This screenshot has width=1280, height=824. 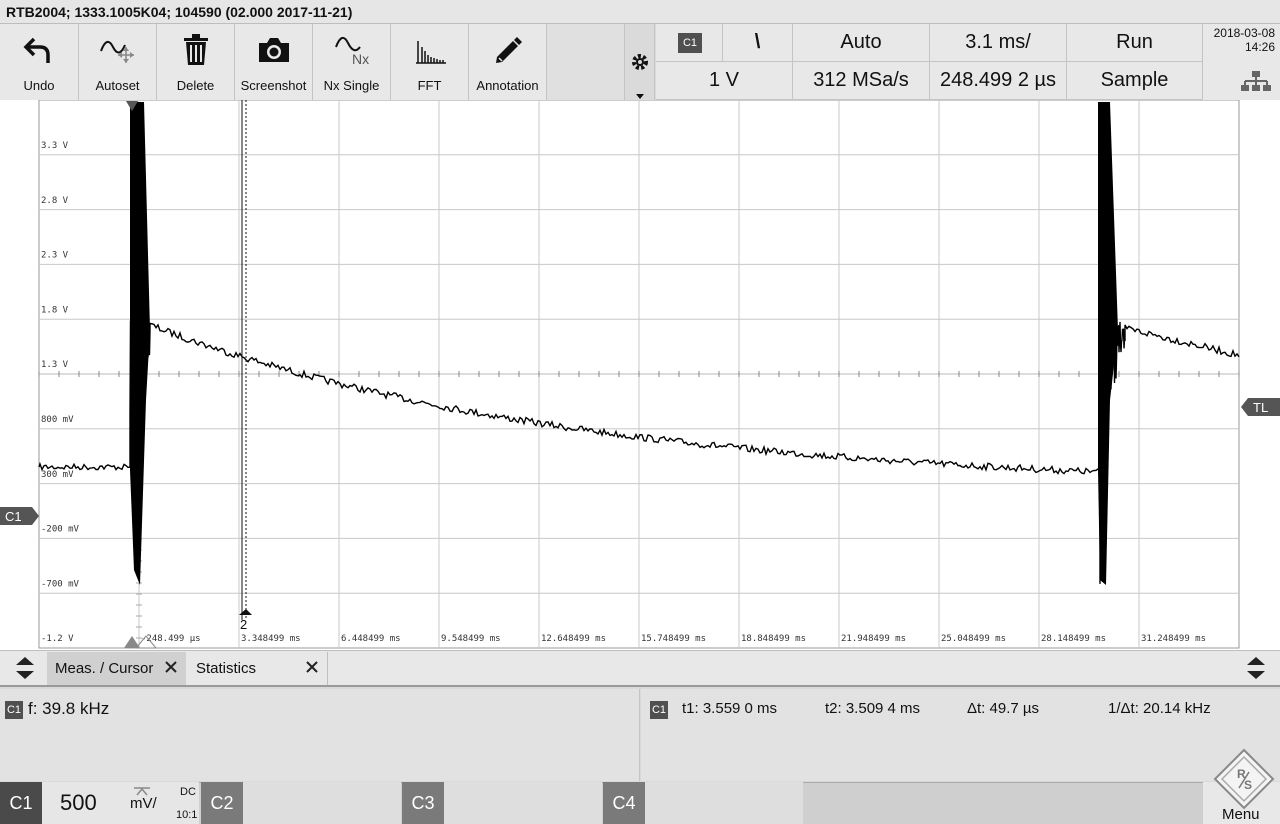 I want to click on channel-c4-tab: C4, so click(x=624, y=803).